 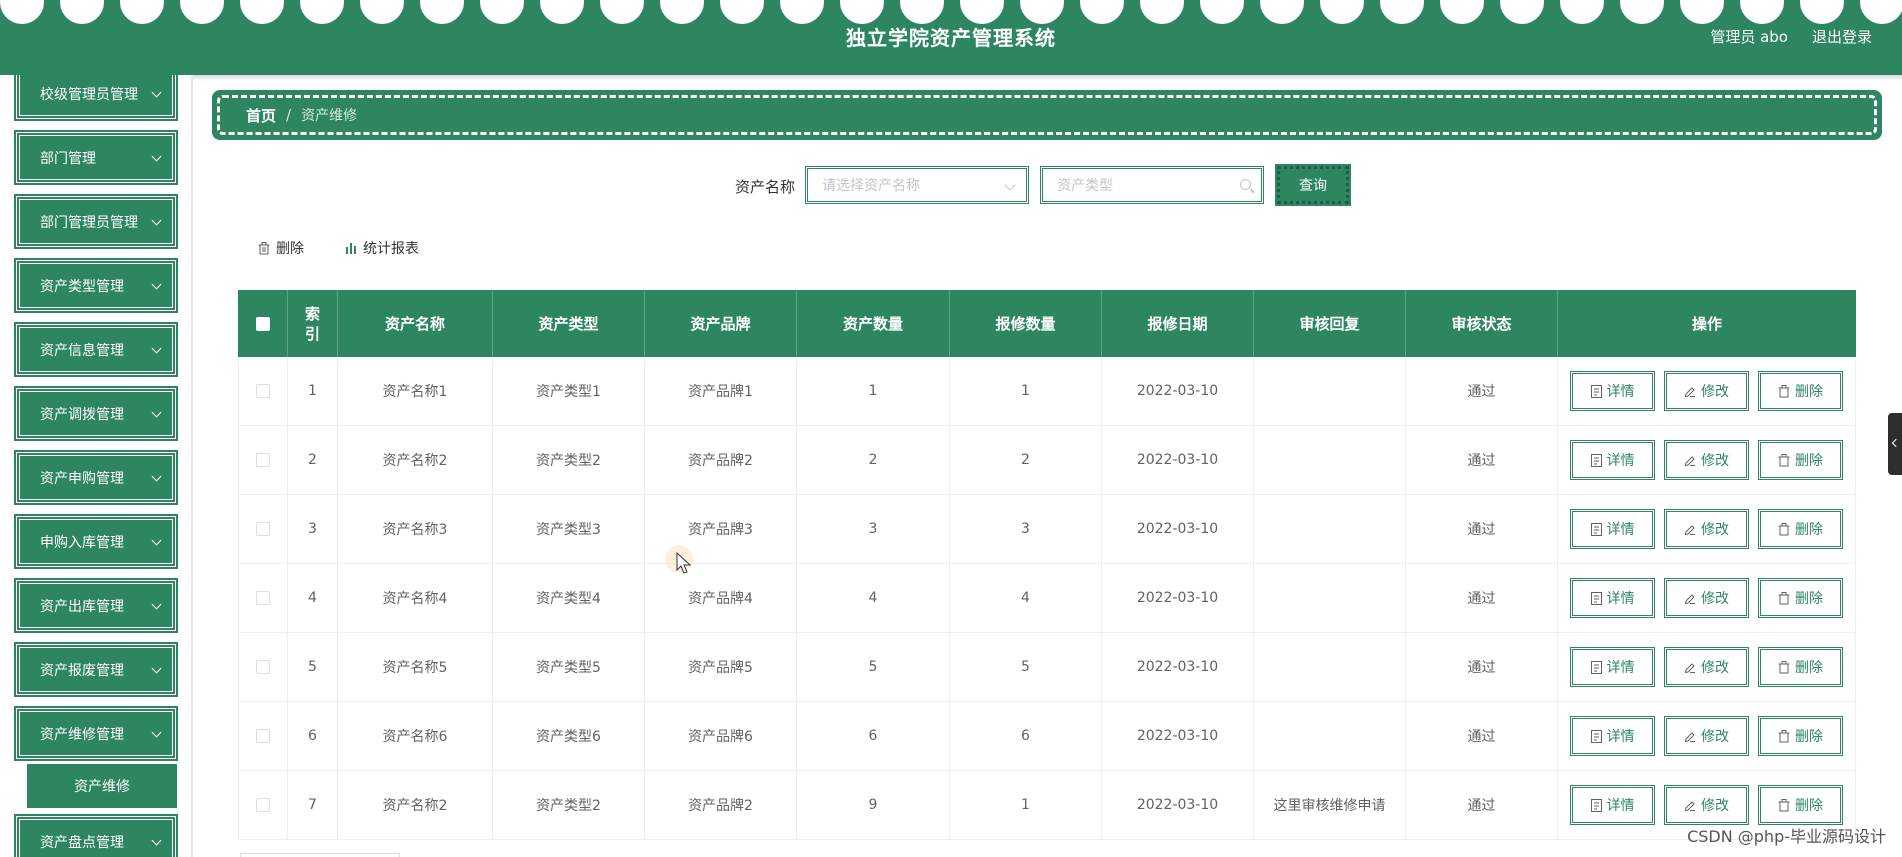 I want to click on trash-icon, so click(x=1784, y=597).